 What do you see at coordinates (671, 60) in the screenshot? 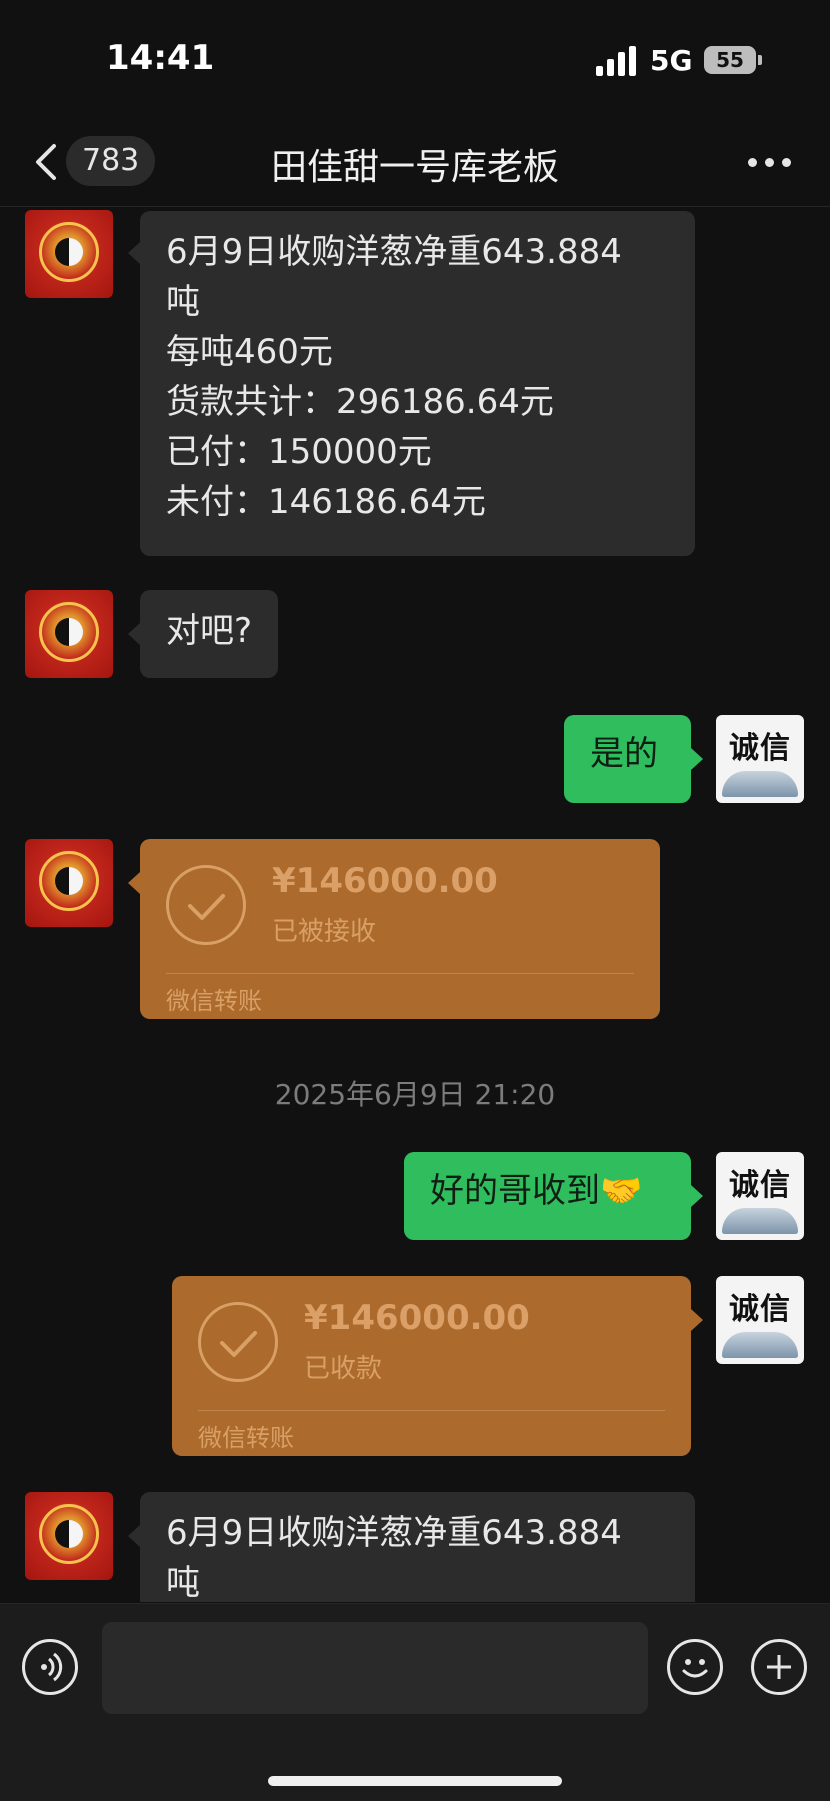
I see `network-type: 5G` at bounding box center [671, 60].